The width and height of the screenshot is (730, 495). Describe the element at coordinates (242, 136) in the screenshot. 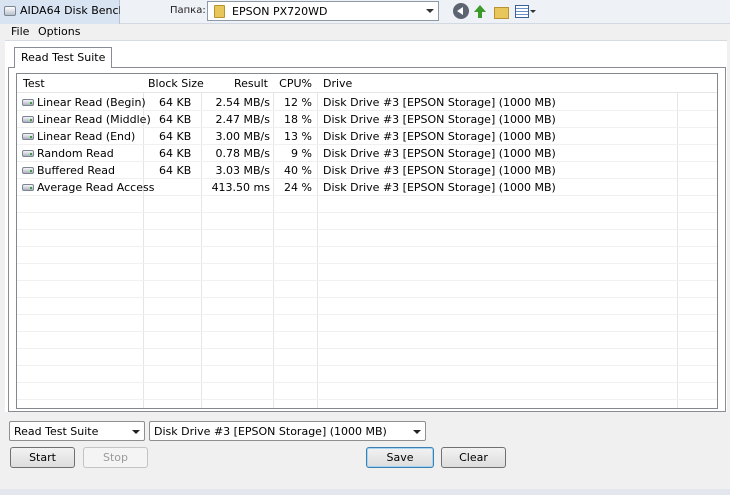

I see `cell-result: 3.00 MB/s` at that location.